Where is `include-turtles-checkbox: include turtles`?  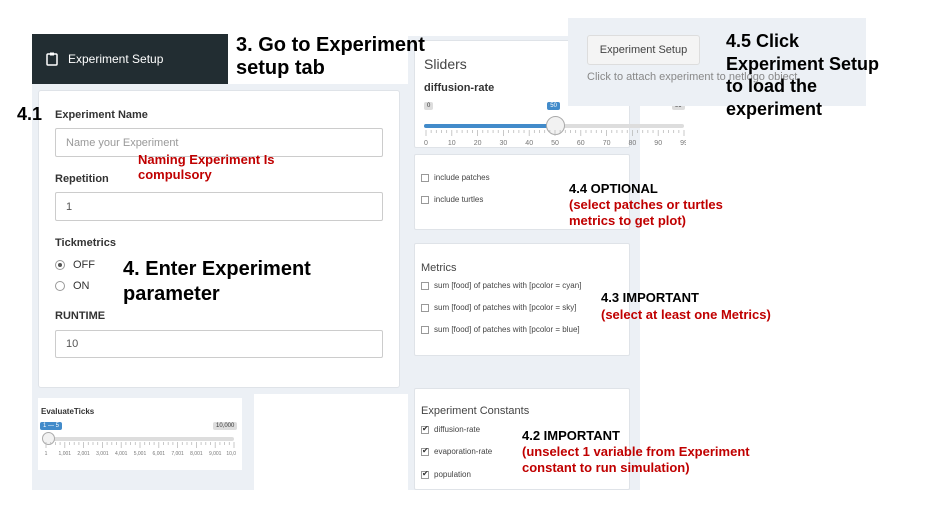 include-turtles-checkbox: include turtles is located at coordinates (452, 199).